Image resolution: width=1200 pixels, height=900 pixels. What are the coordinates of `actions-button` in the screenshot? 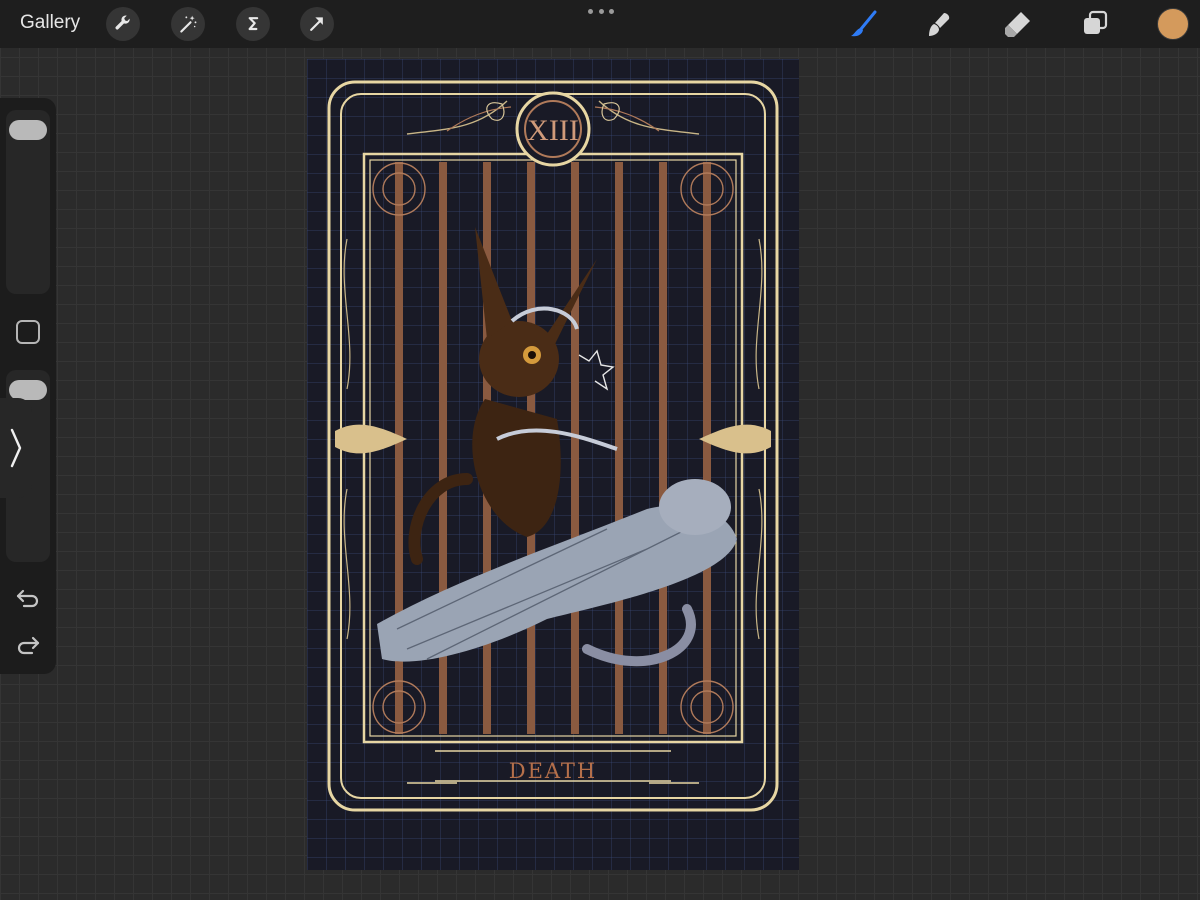 It's located at (123, 24).